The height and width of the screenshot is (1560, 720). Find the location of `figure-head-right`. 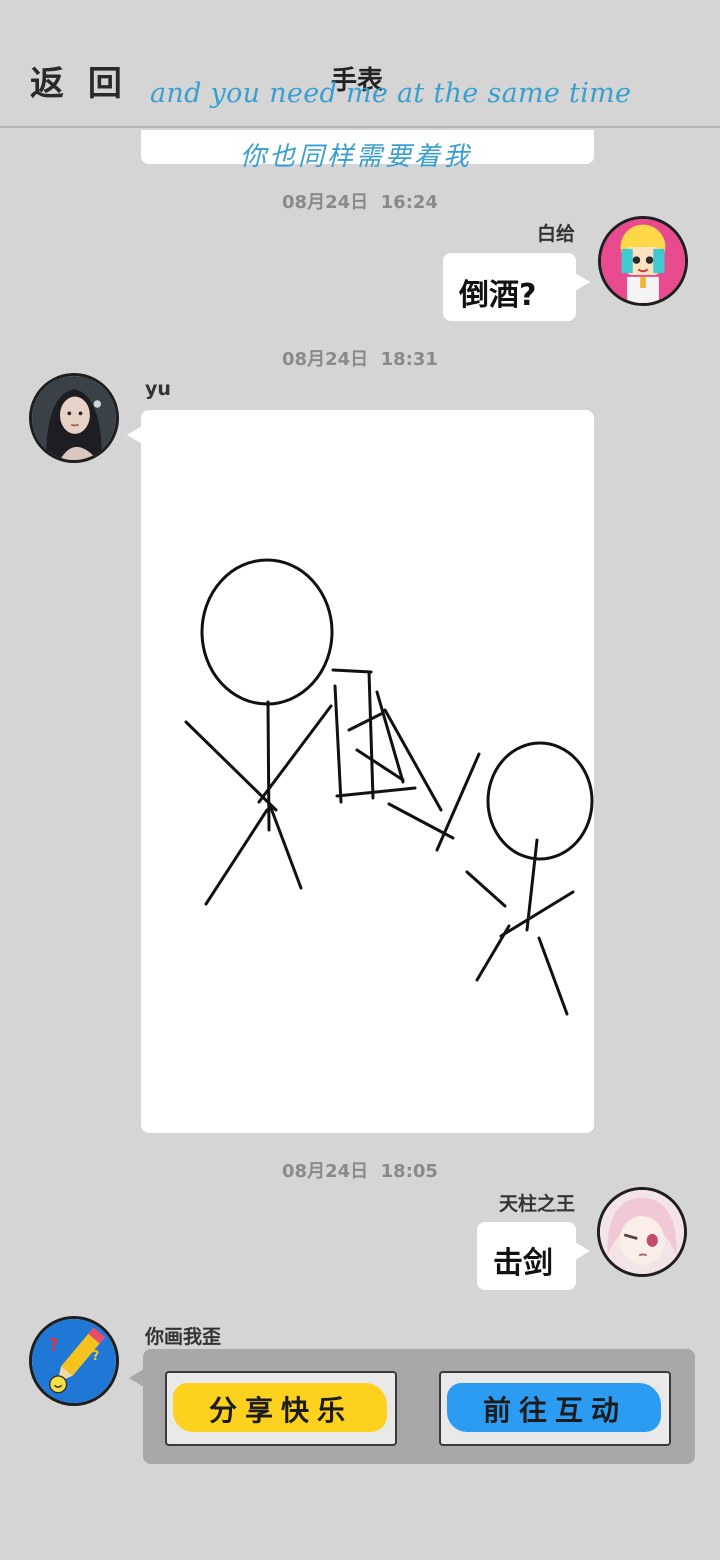

figure-head-right is located at coordinates (540, 801).